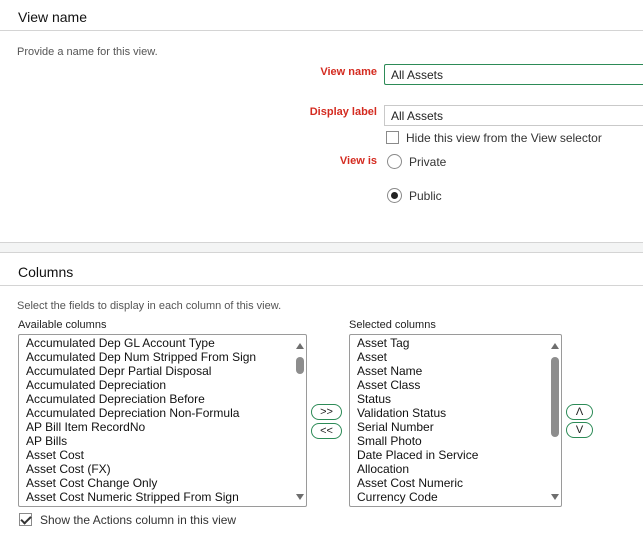  I want to click on public-radio-selected-dot, so click(394, 195).